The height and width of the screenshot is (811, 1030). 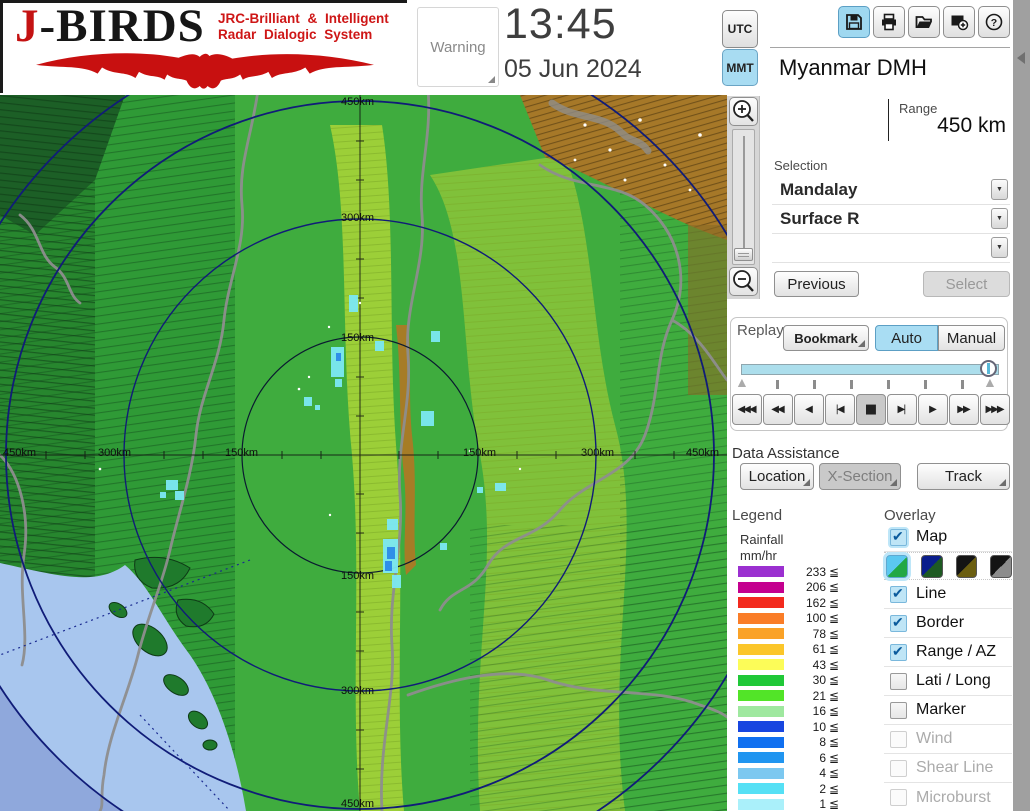 What do you see at coordinates (358, 218) in the screenshot?
I see `ring-label: 300km` at bounding box center [358, 218].